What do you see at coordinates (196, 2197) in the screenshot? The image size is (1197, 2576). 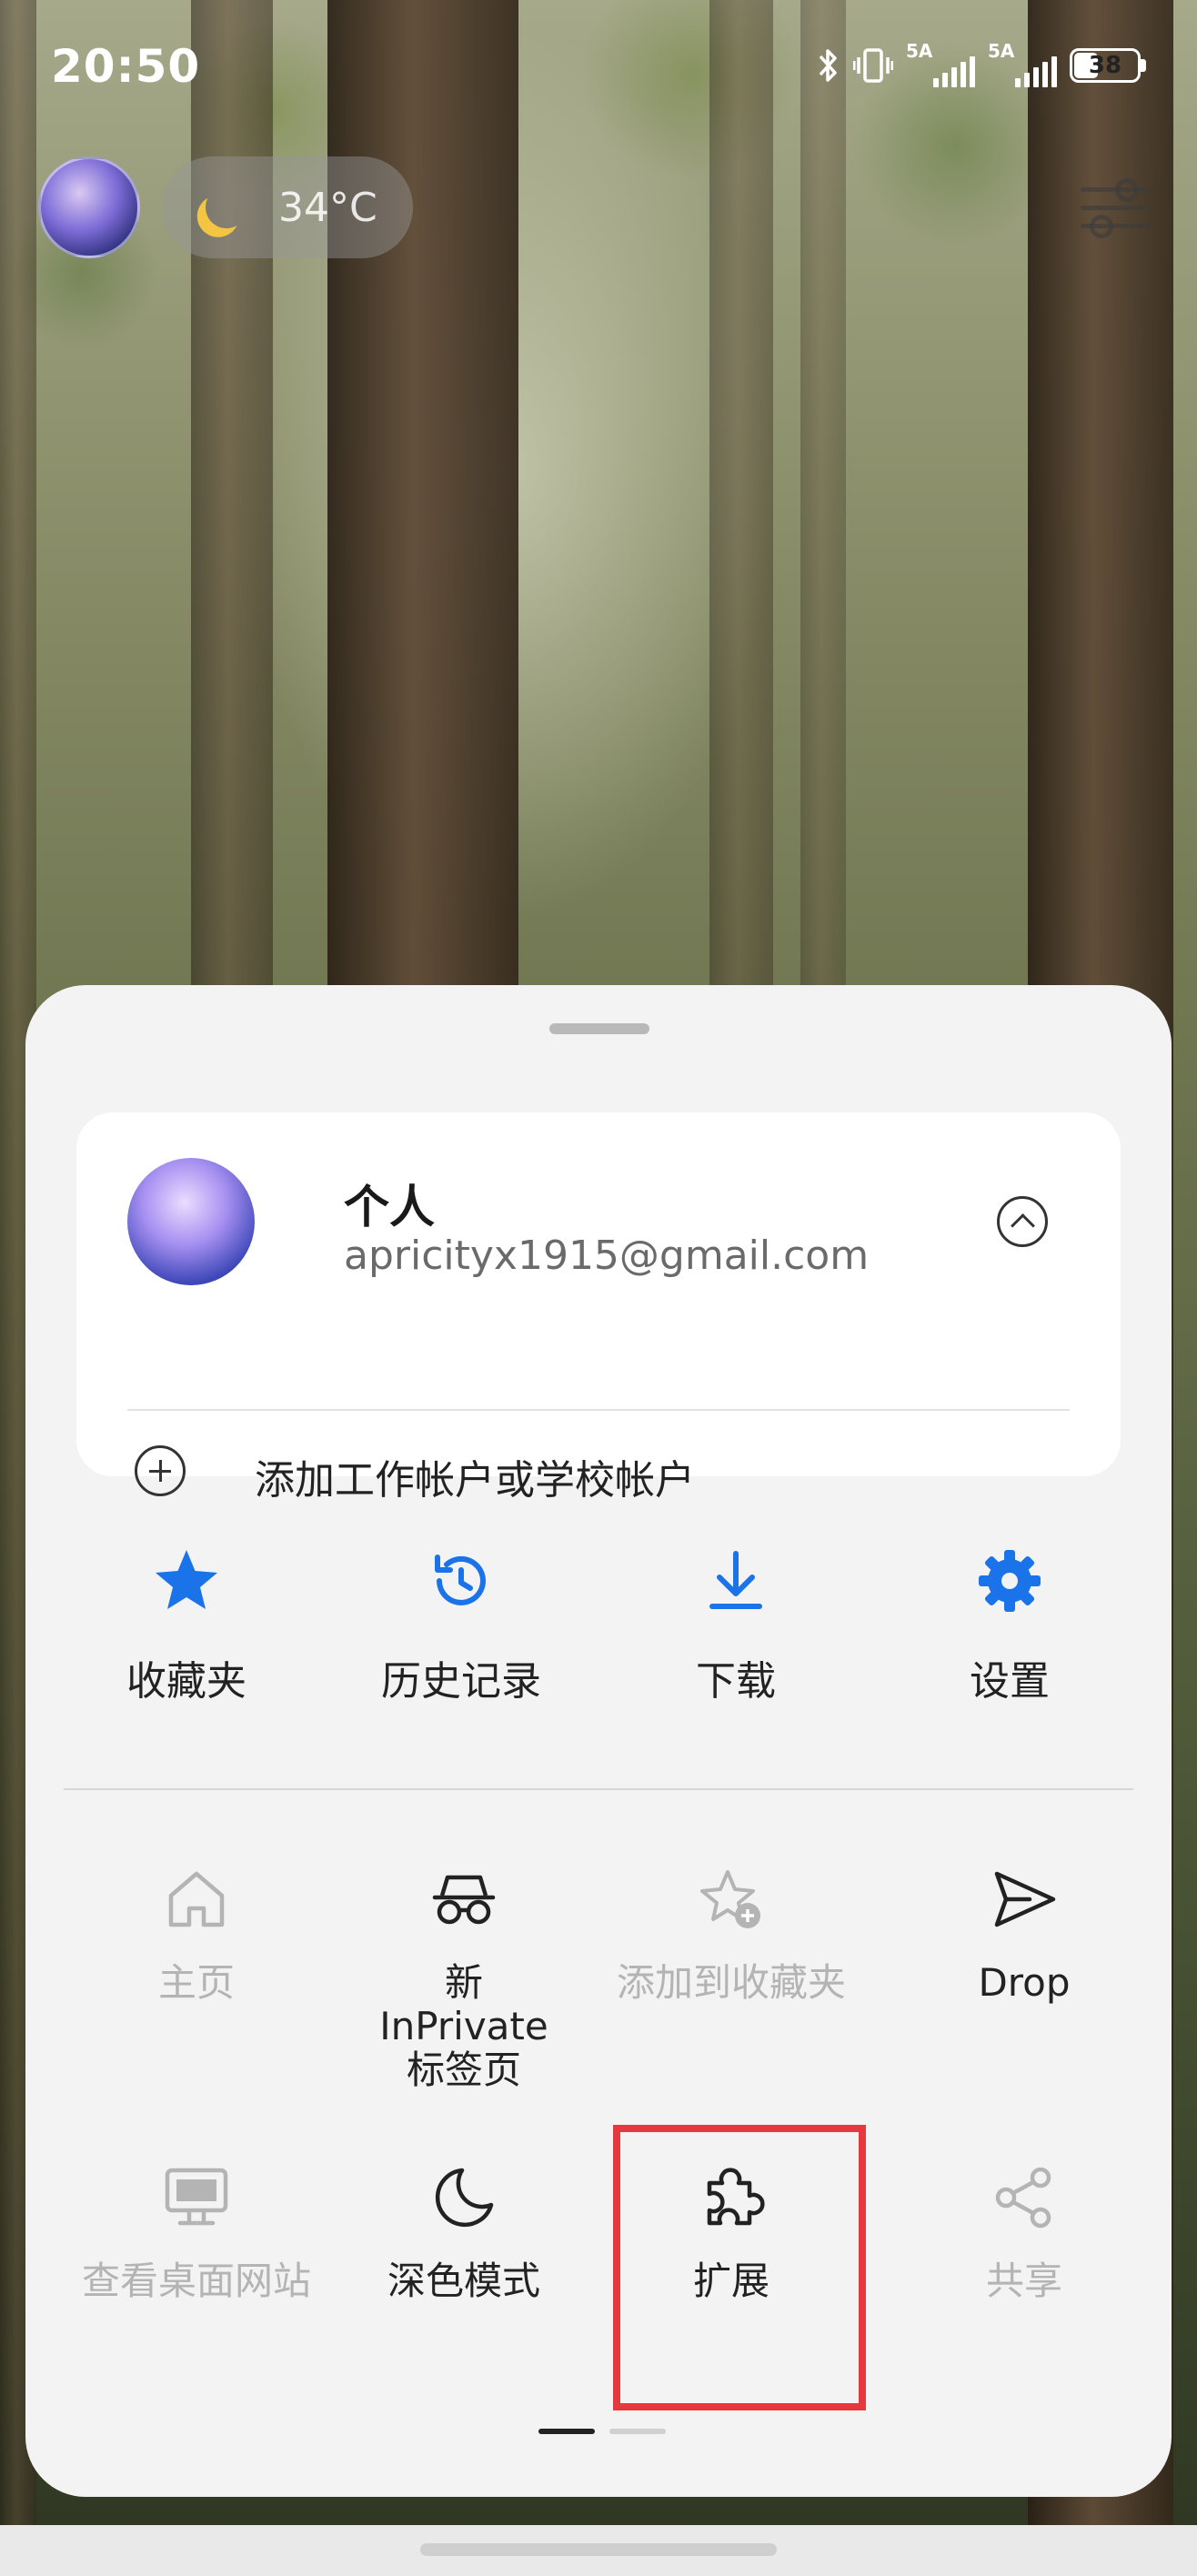 I see `desktop-icon` at bounding box center [196, 2197].